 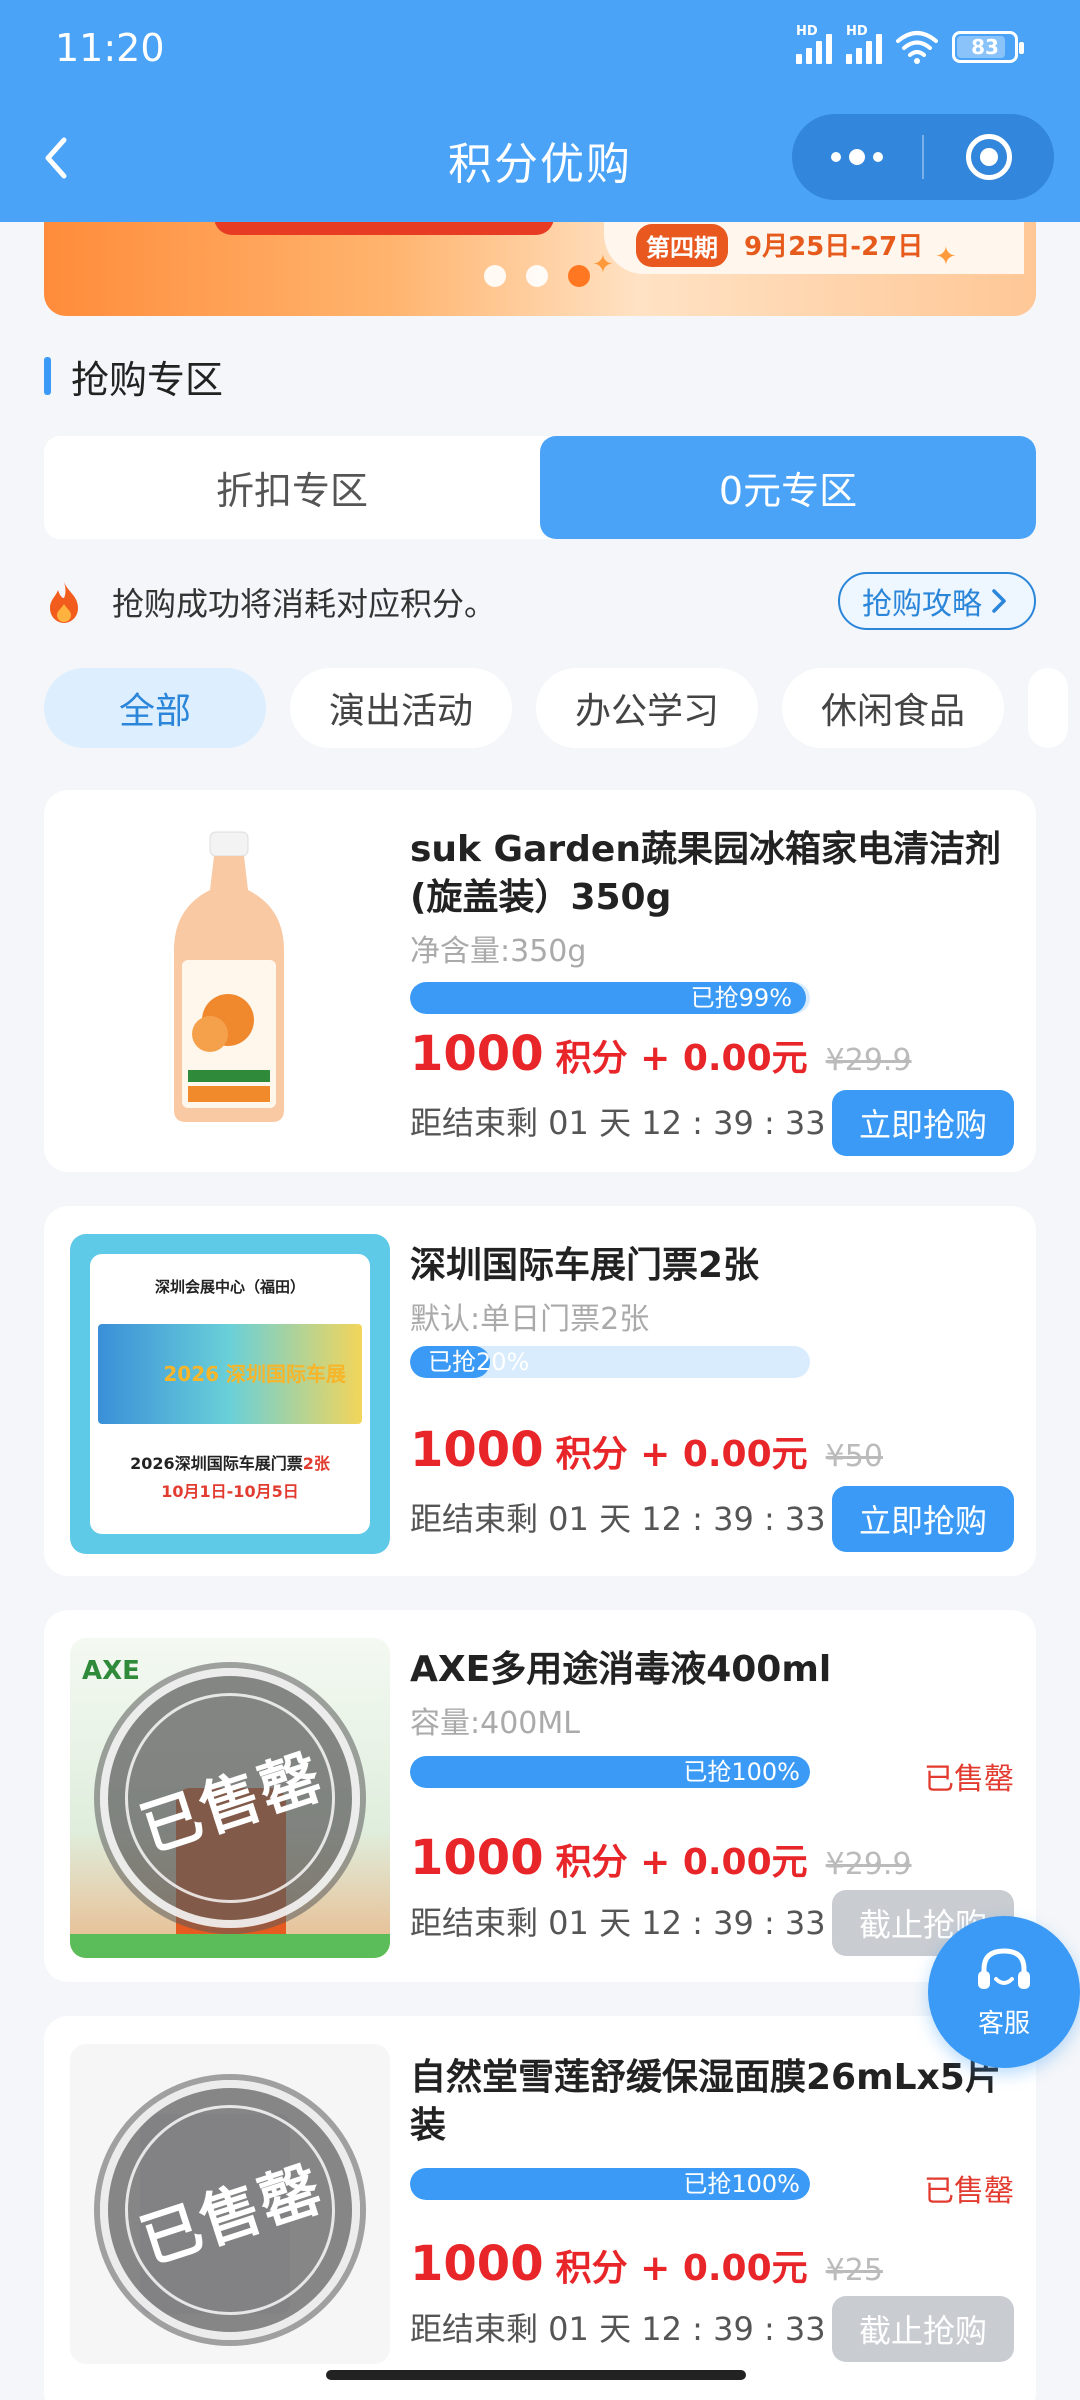 What do you see at coordinates (854, 1456) in the screenshot?
I see `original-price: ¥50` at bounding box center [854, 1456].